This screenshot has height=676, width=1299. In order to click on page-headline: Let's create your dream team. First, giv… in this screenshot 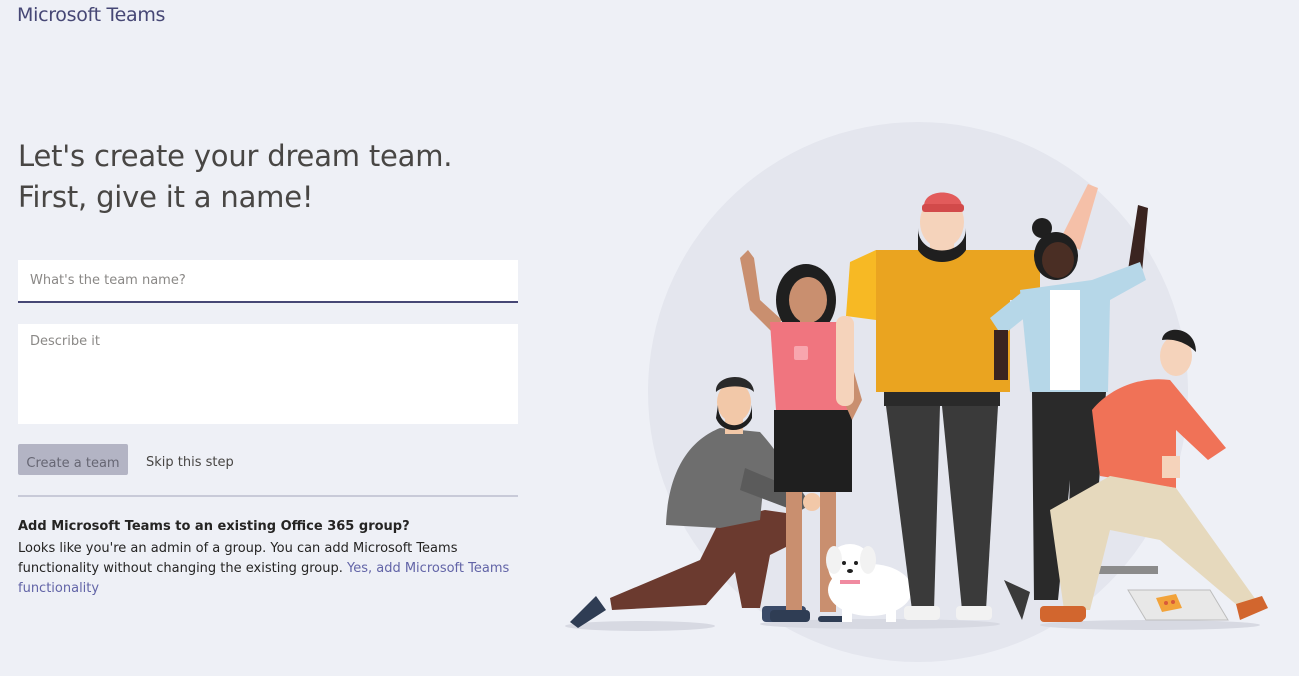, I will do `click(235, 176)`.